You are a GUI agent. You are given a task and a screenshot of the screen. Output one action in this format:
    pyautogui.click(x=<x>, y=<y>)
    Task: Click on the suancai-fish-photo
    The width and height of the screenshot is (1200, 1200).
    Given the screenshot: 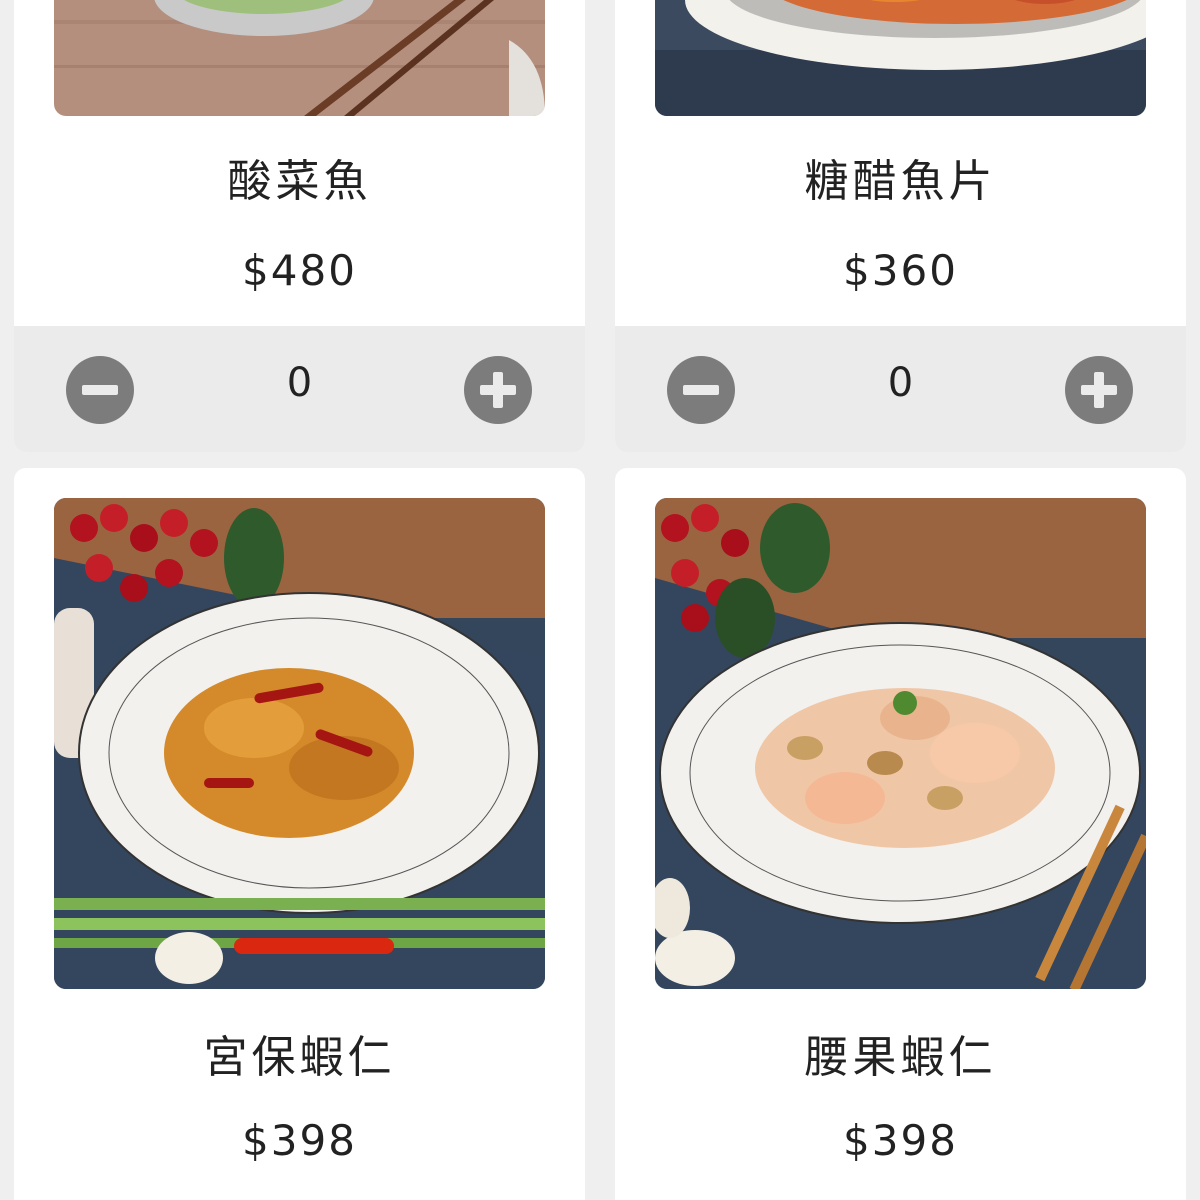 What is the action you would take?
    pyautogui.click(x=299, y=58)
    